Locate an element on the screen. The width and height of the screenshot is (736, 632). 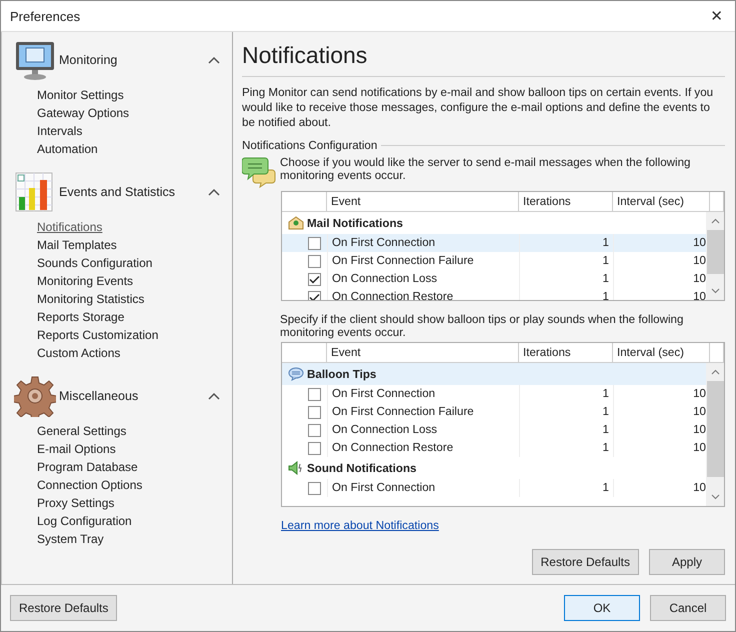
sidebar-item: Reports Customization is located at coordinates (97, 335).